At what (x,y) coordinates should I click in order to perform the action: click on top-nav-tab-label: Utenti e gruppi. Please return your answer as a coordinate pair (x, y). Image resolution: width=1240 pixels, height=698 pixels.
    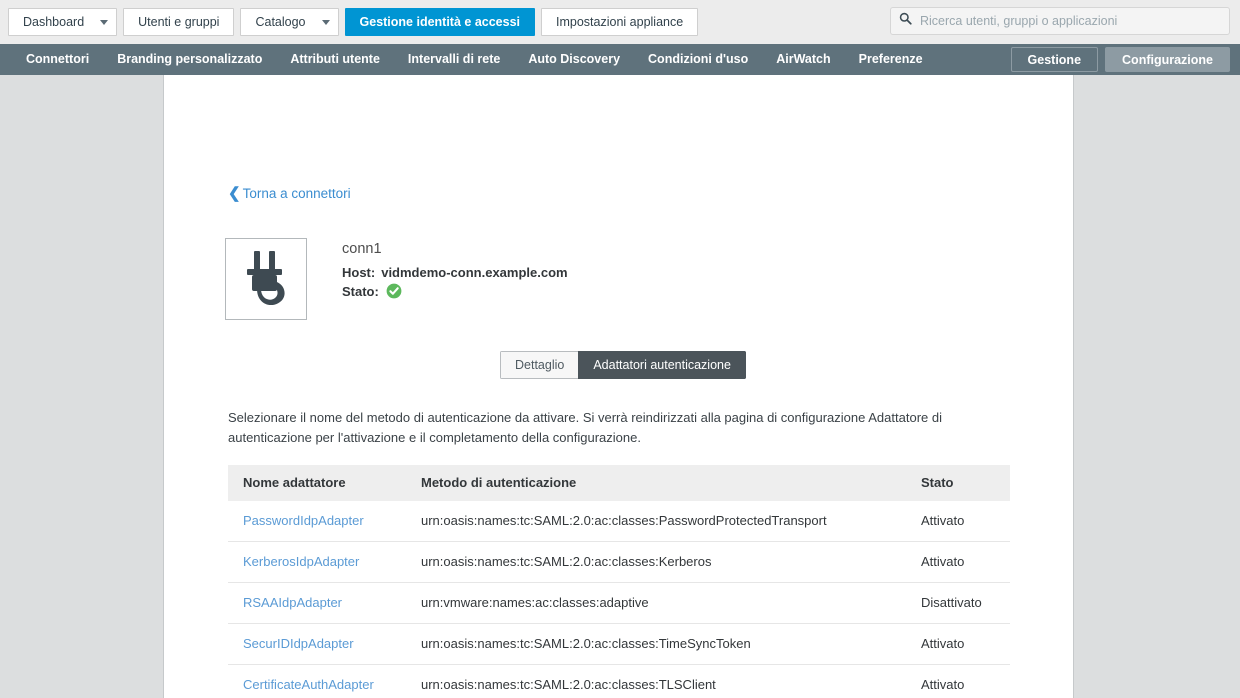
    Looking at the image, I should click on (179, 22).